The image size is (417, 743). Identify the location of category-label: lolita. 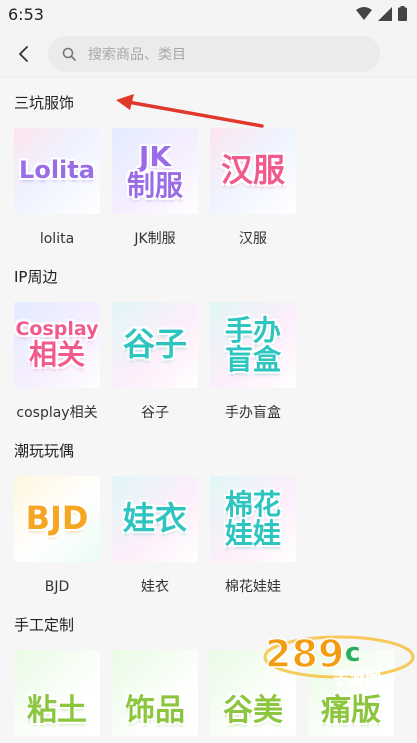
(57, 239).